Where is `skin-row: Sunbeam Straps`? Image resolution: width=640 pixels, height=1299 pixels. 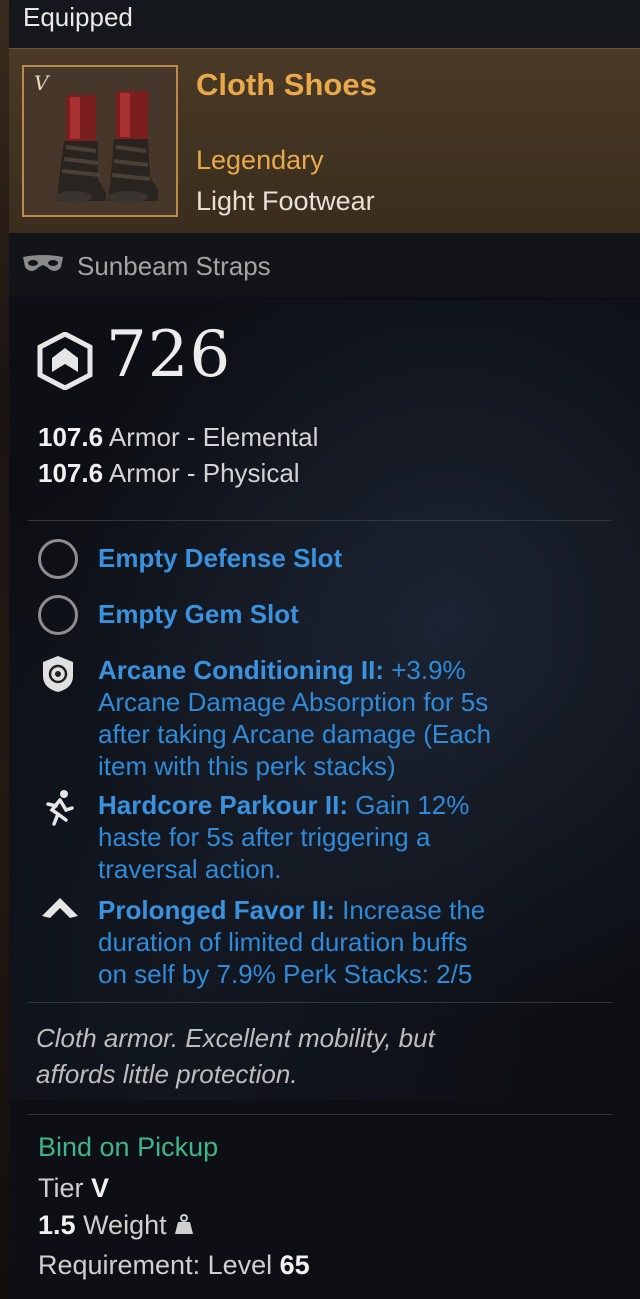 skin-row: Sunbeam Straps is located at coordinates (324, 265).